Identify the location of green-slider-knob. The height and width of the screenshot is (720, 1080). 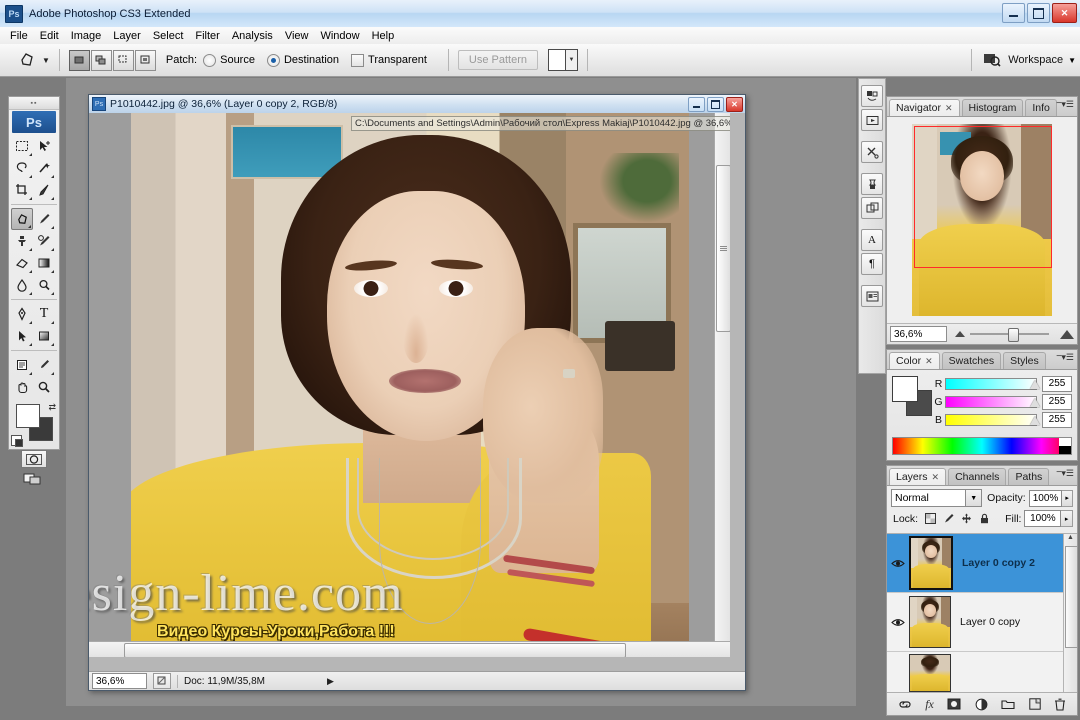
(1035, 402).